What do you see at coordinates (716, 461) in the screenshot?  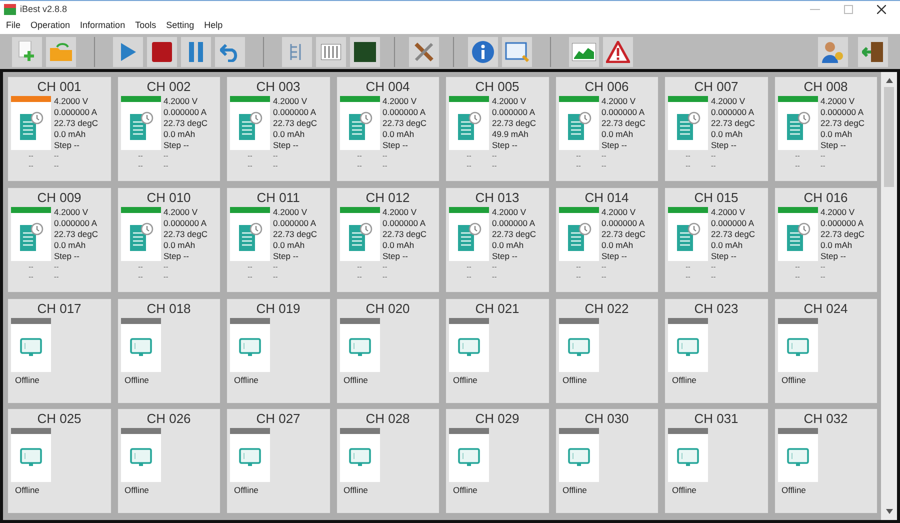 I see `channel-card: CH 031 Offline` at bounding box center [716, 461].